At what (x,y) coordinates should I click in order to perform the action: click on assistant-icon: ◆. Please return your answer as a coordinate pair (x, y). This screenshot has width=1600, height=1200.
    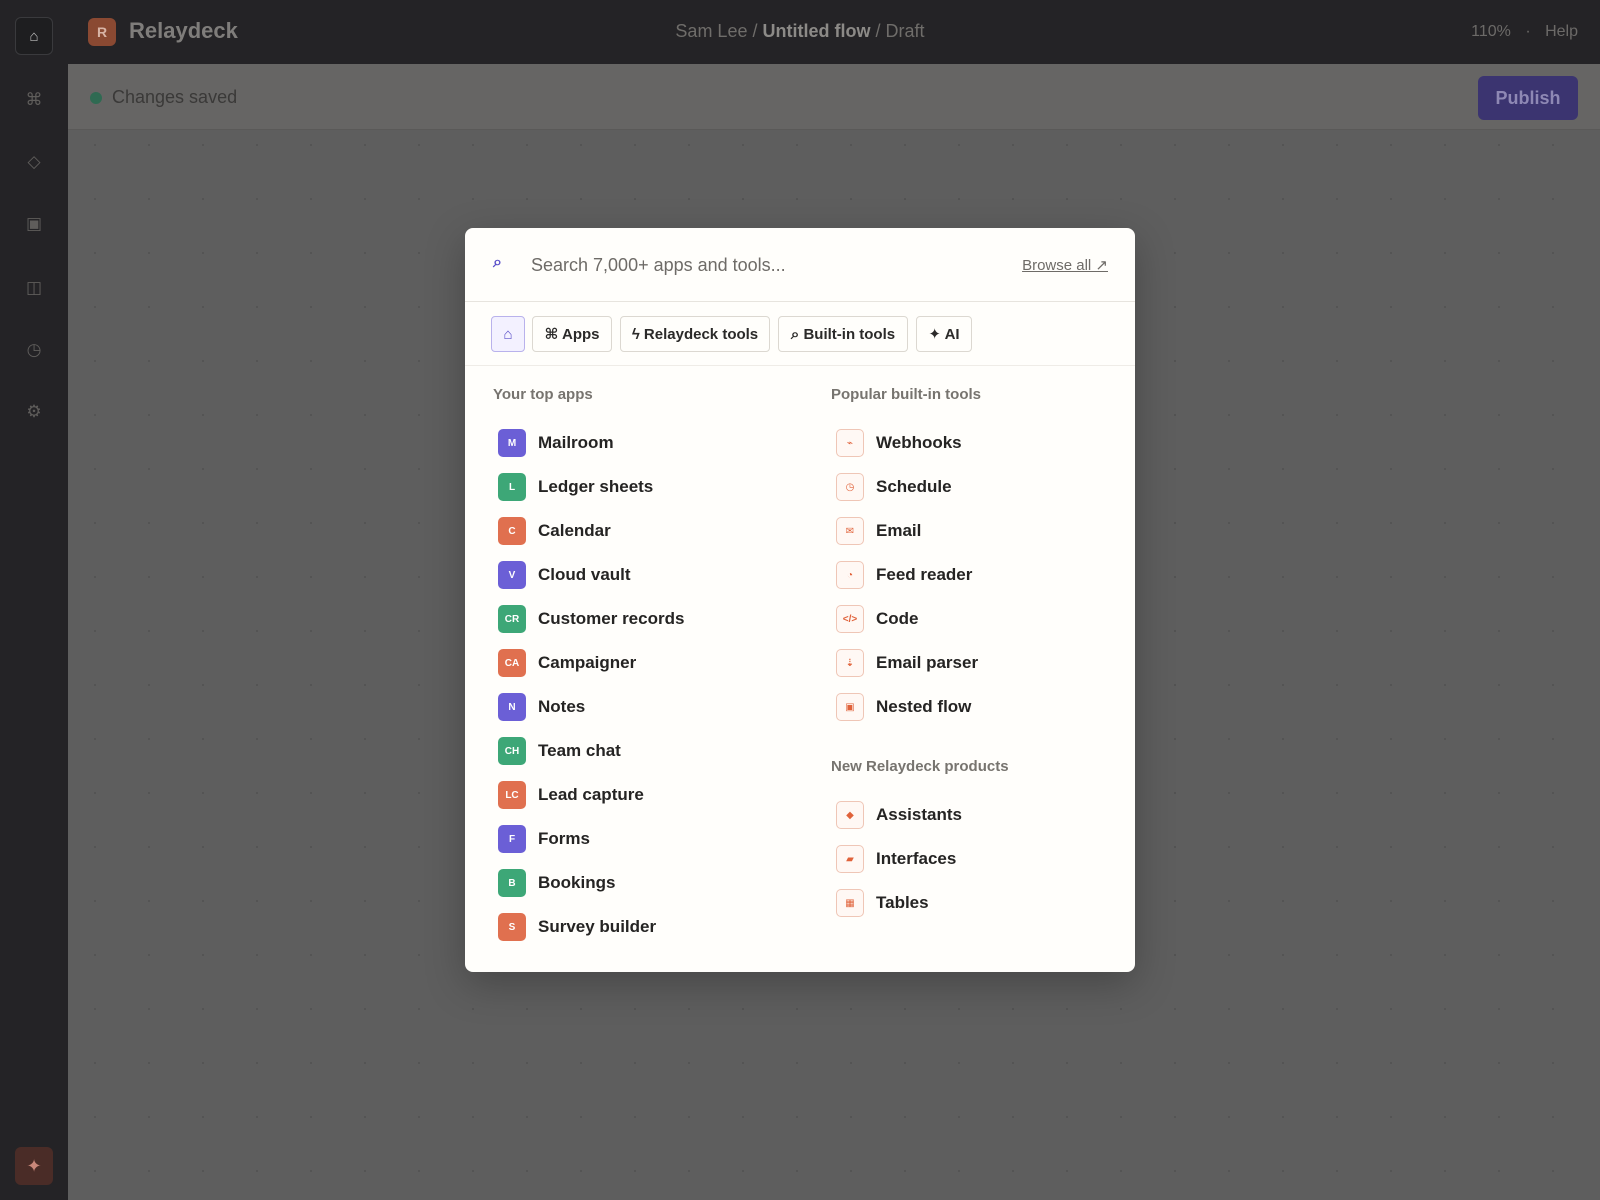
    Looking at the image, I should click on (850, 815).